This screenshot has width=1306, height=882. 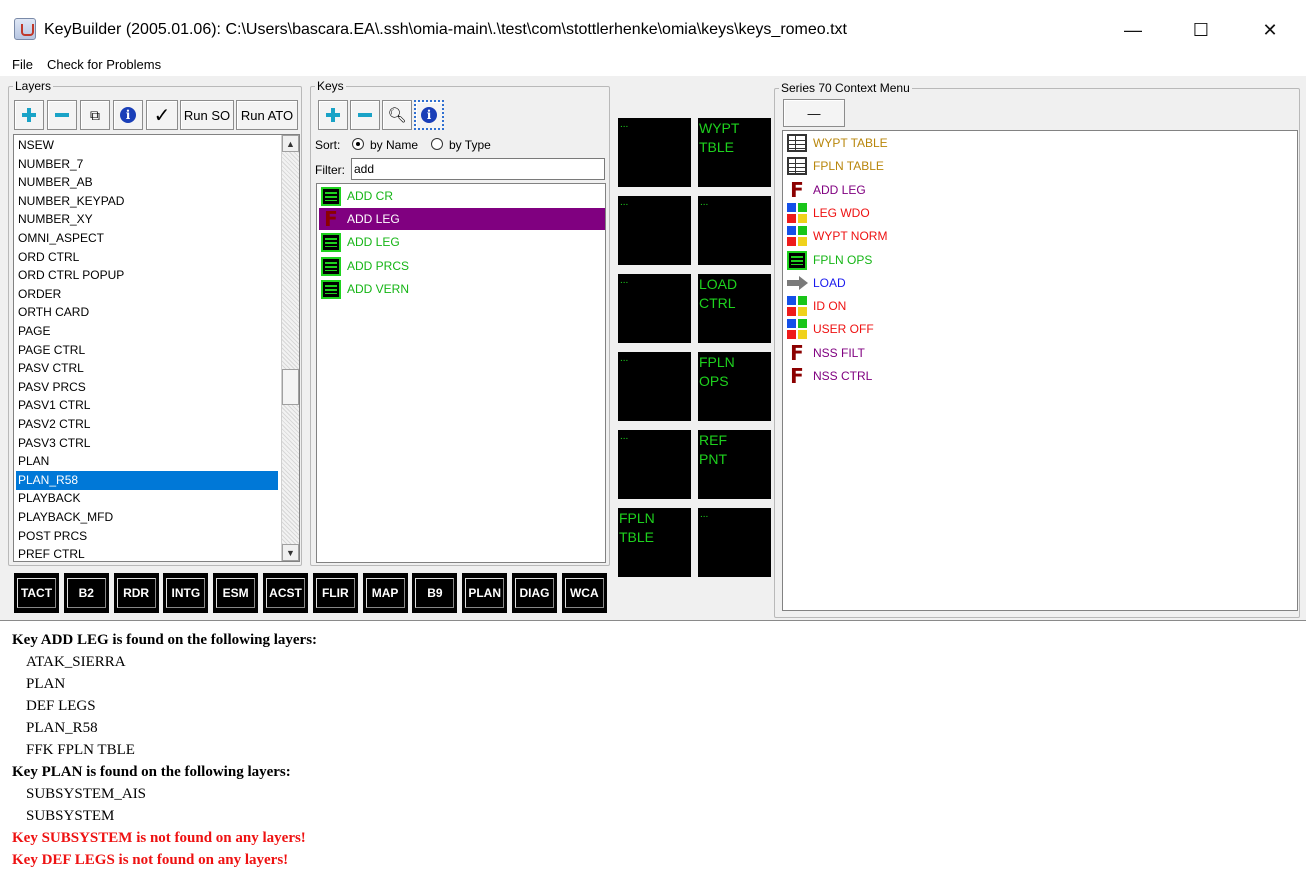 What do you see at coordinates (365, 115) in the screenshot?
I see `remove-key-button` at bounding box center [365, 115].